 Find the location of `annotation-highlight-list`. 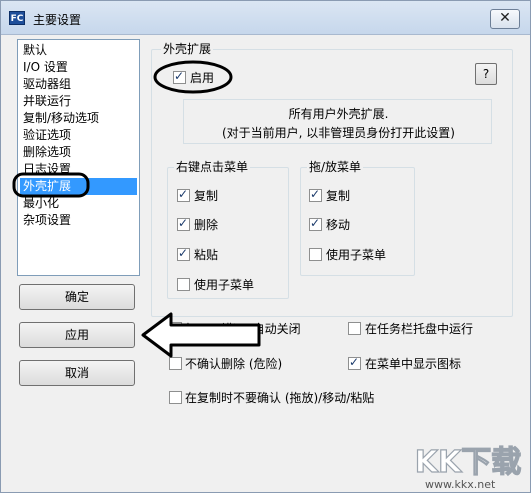

annotation-highlight-list is located at coordinates (51, 185).